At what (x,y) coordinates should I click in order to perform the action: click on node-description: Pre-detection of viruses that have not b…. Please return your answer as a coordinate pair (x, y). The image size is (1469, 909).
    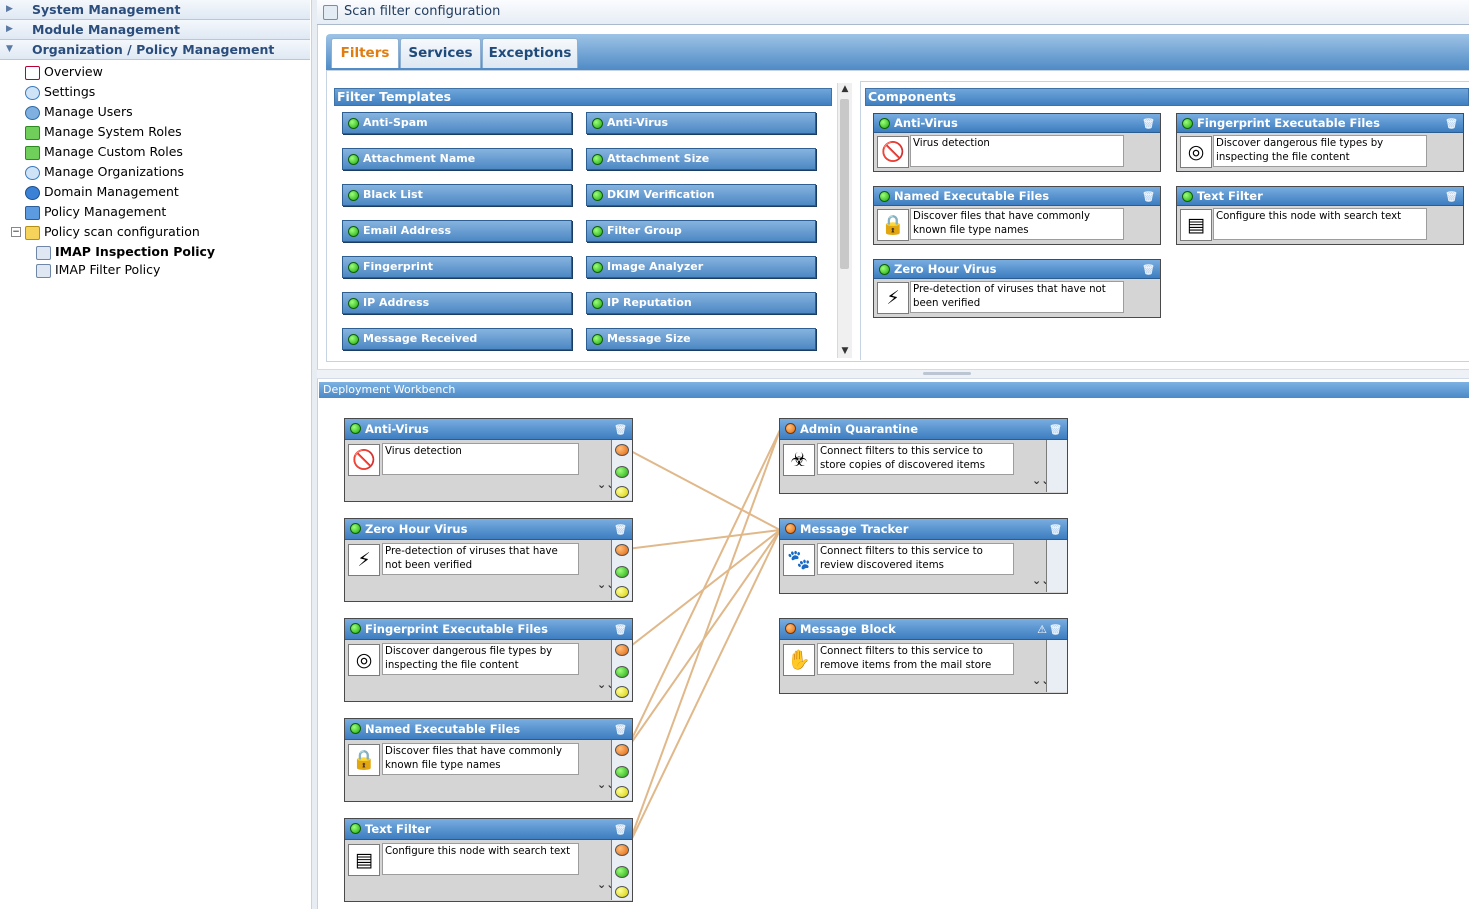
    Looking at the image, I should click on (480, 559).